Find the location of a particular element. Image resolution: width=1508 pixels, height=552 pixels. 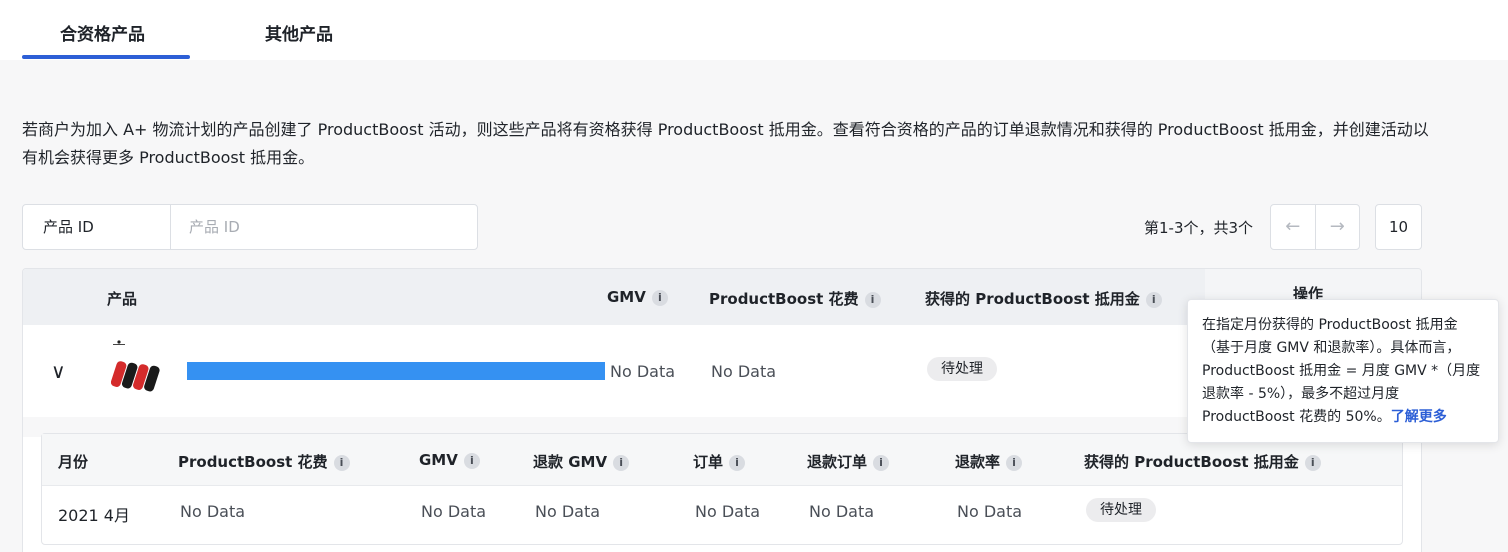

sub-header-orders: 订单 i is located at coordinates (719, 461).